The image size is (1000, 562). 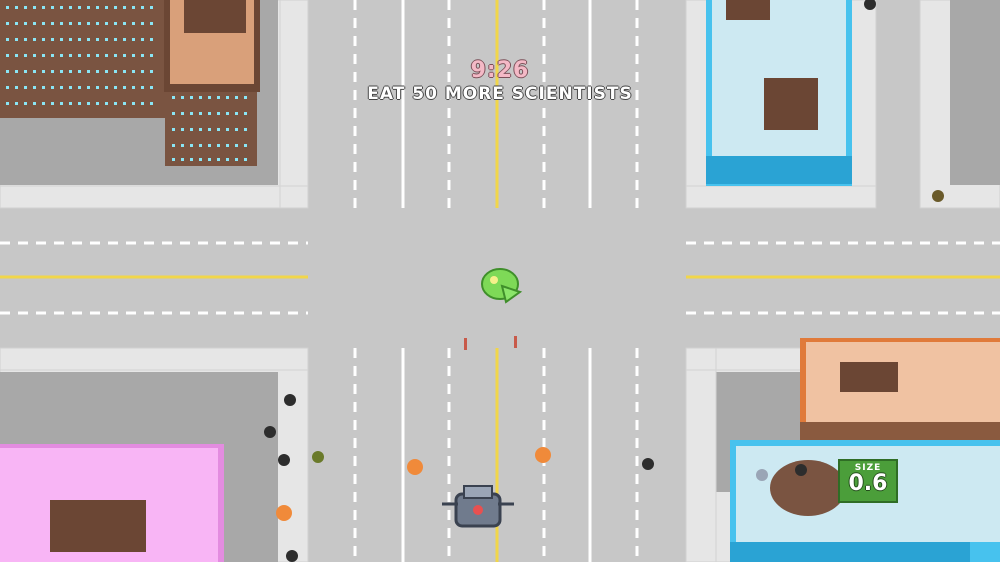 What do you see at coordinates (478, 506) in the screenshot?
I see `robot-tank` at bounding box center [478, 506].